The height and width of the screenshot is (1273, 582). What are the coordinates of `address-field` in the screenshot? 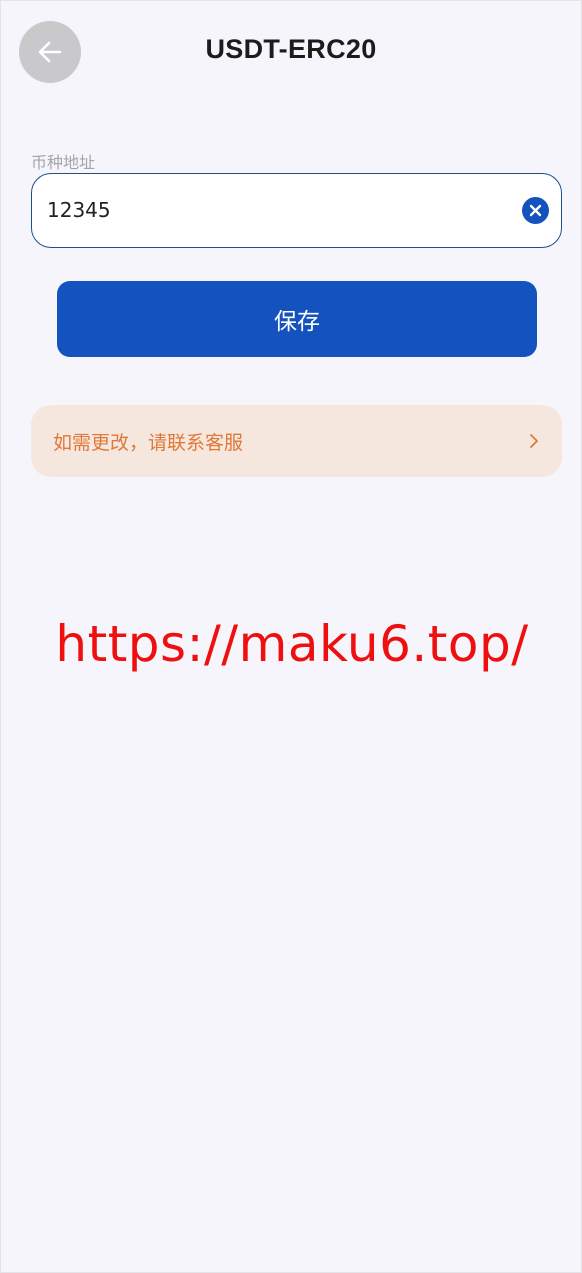 It's located at (296, 210).